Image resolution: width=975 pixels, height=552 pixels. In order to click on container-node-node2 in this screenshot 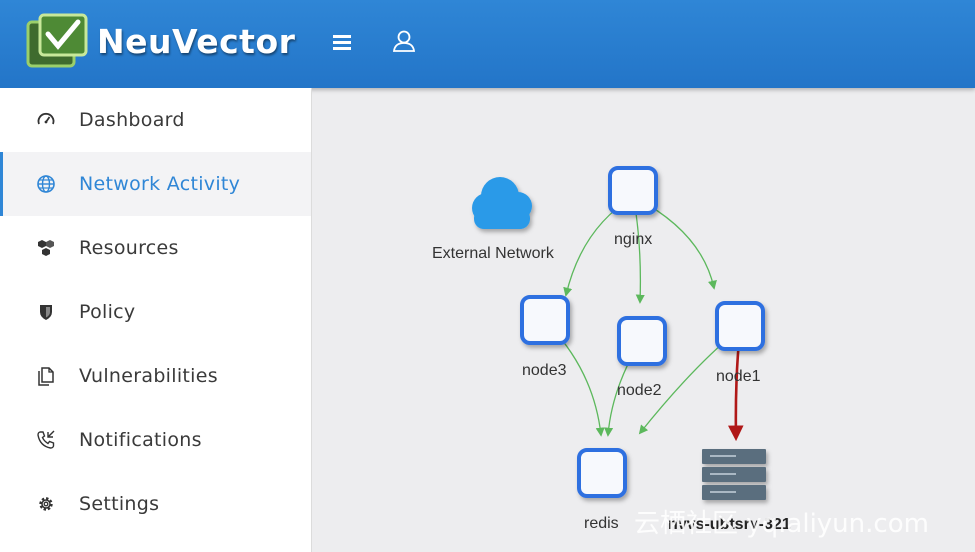, I will do `click(642, 341)`.